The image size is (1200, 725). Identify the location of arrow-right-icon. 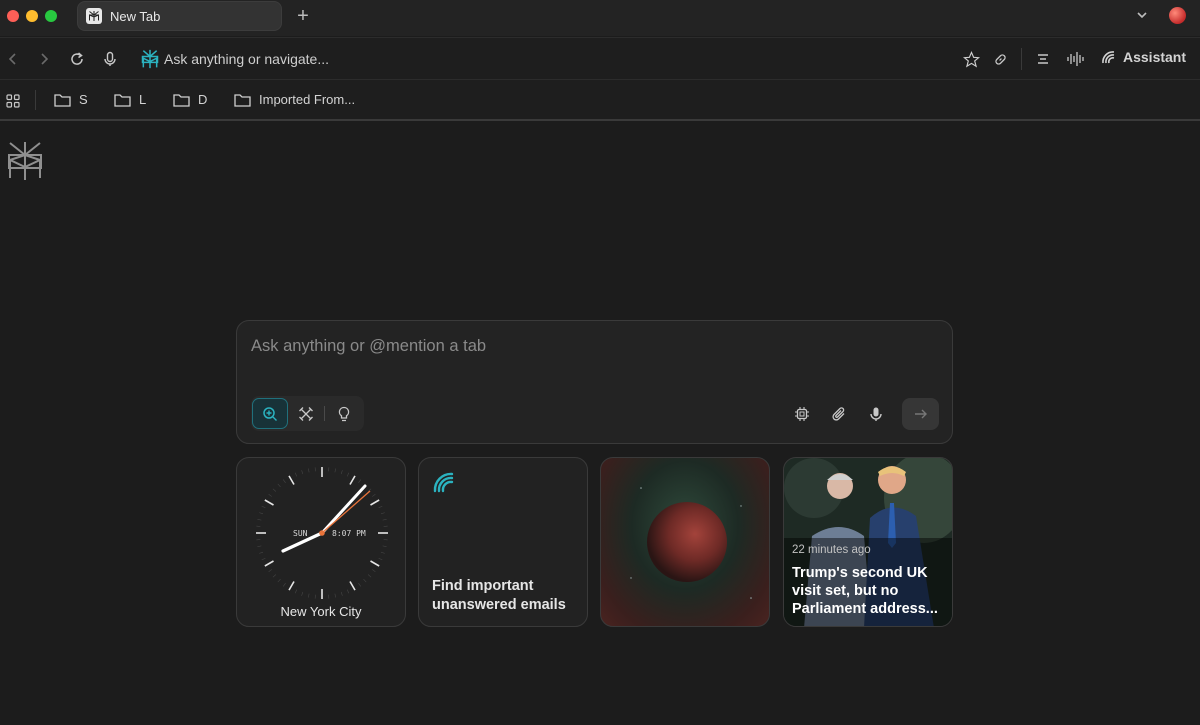
(920, 414).